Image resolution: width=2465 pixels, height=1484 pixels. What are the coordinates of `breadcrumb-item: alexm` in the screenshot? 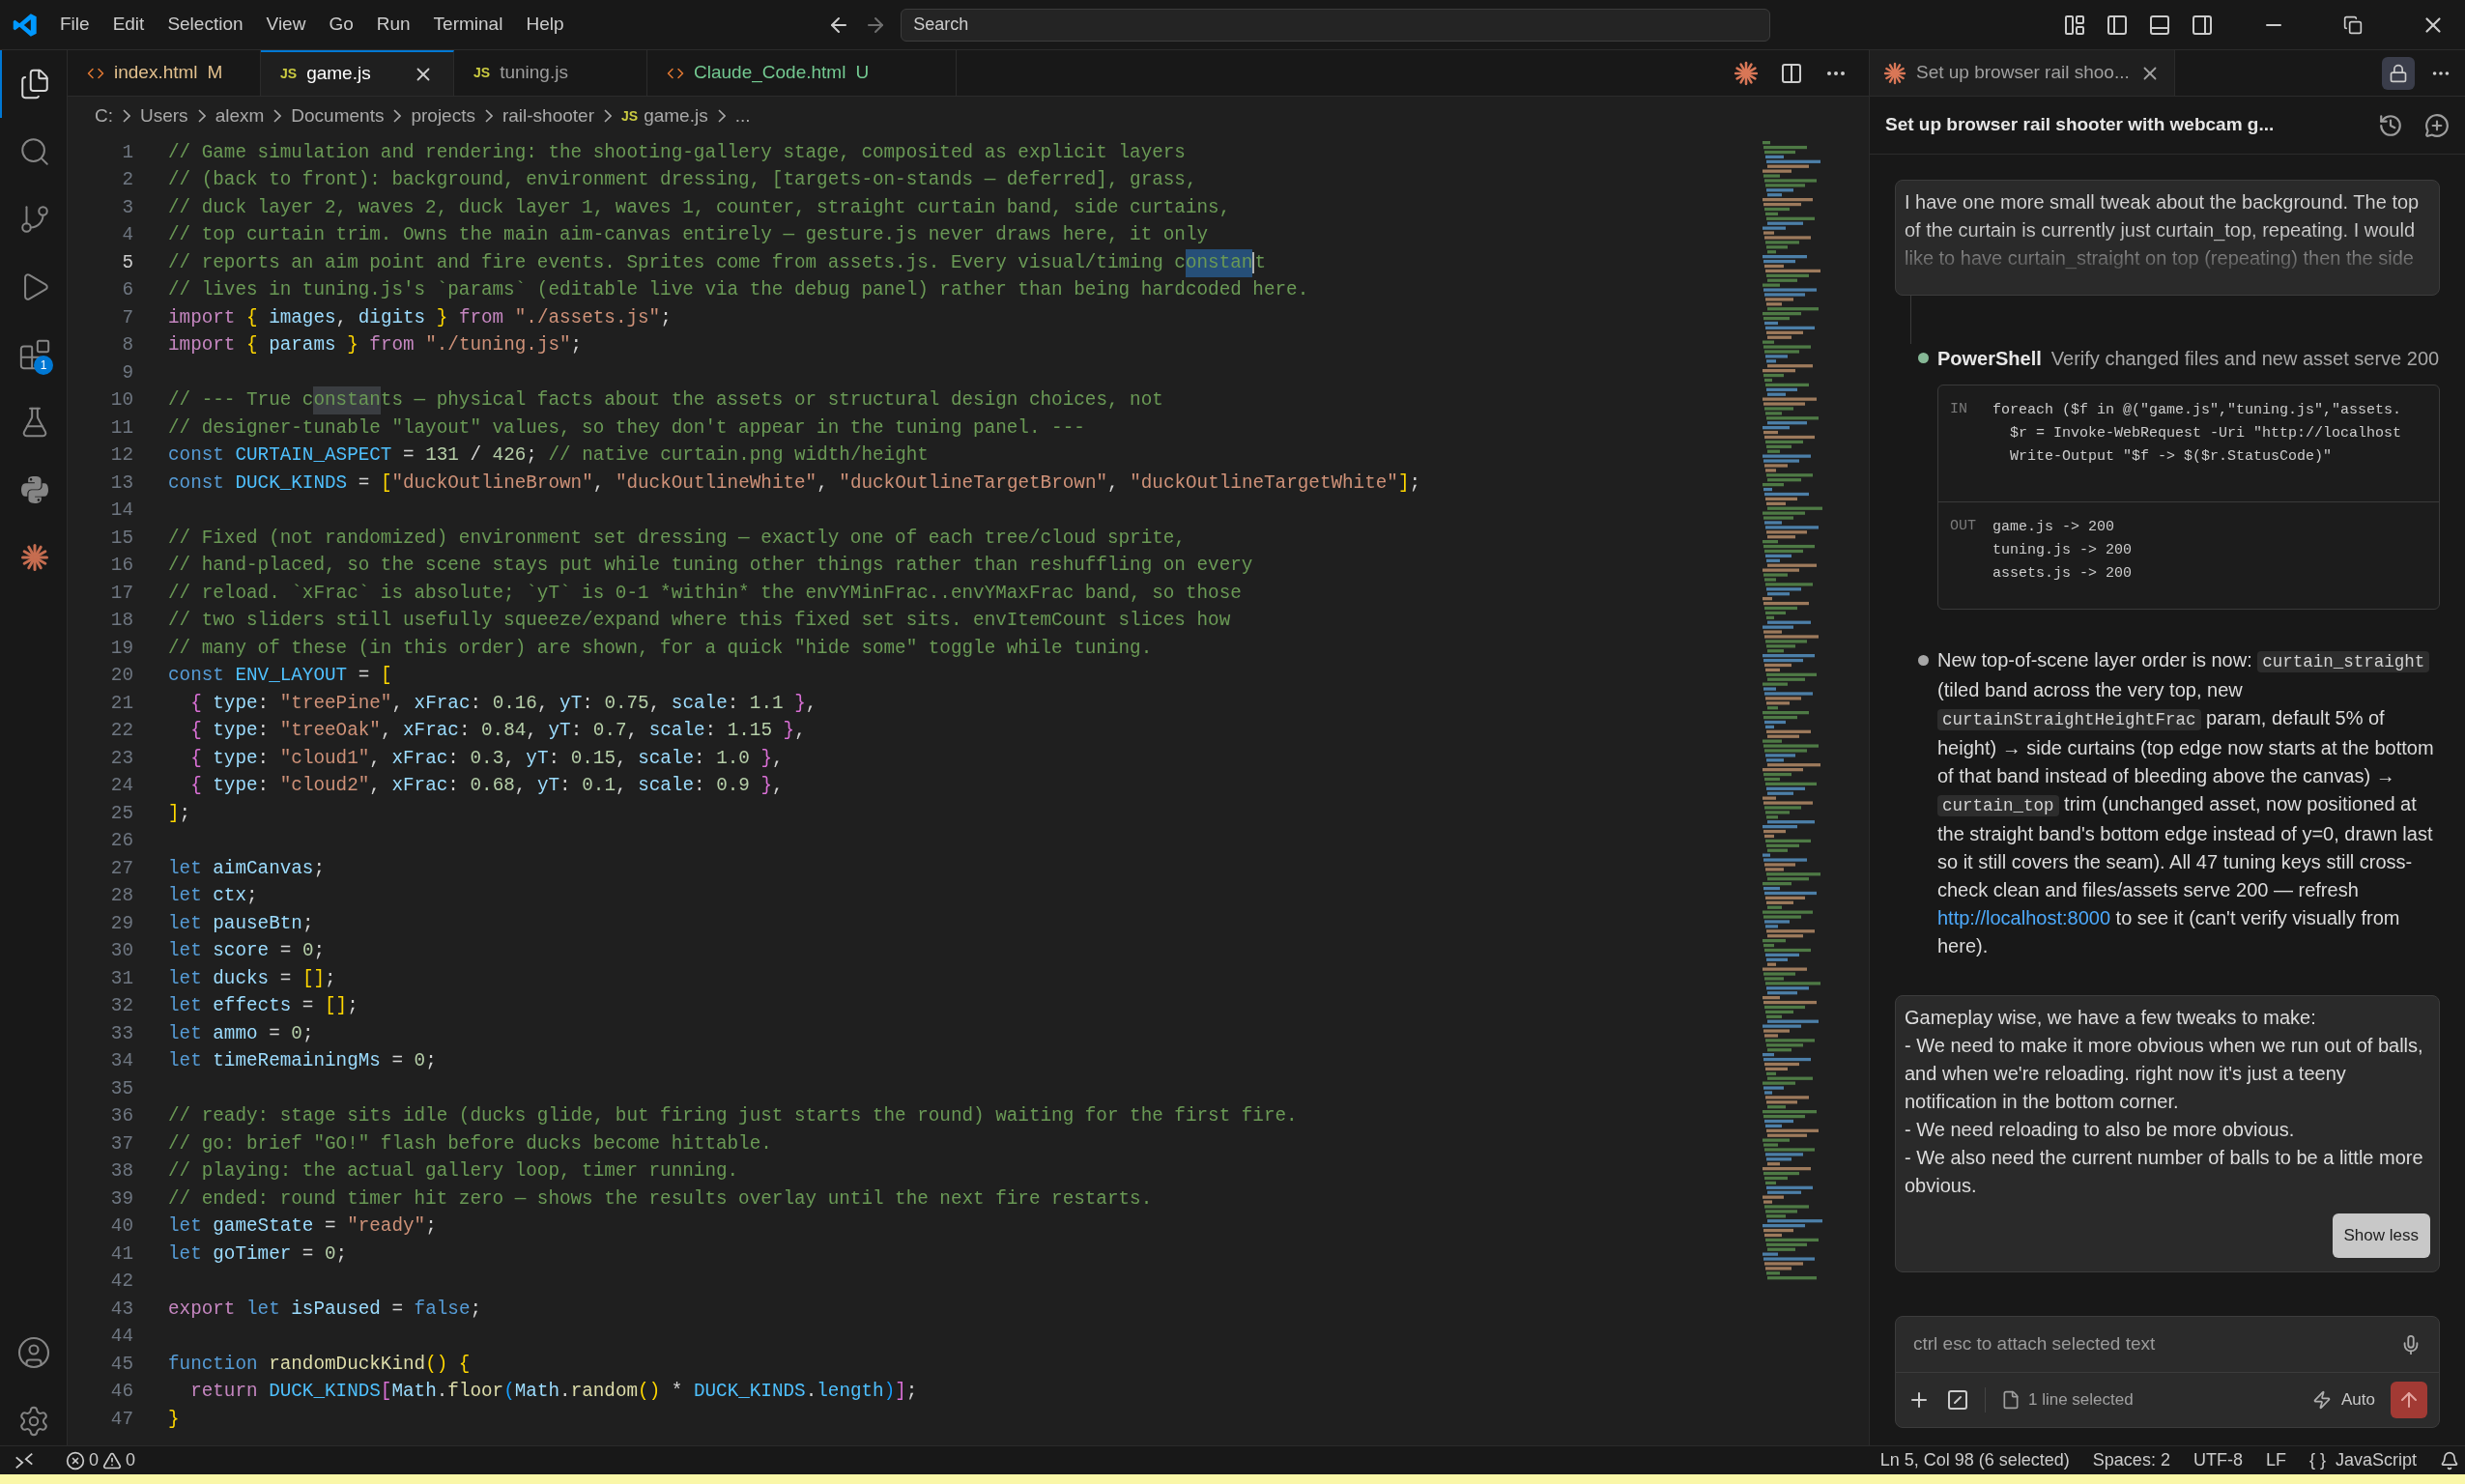 It's located at (240, 115).